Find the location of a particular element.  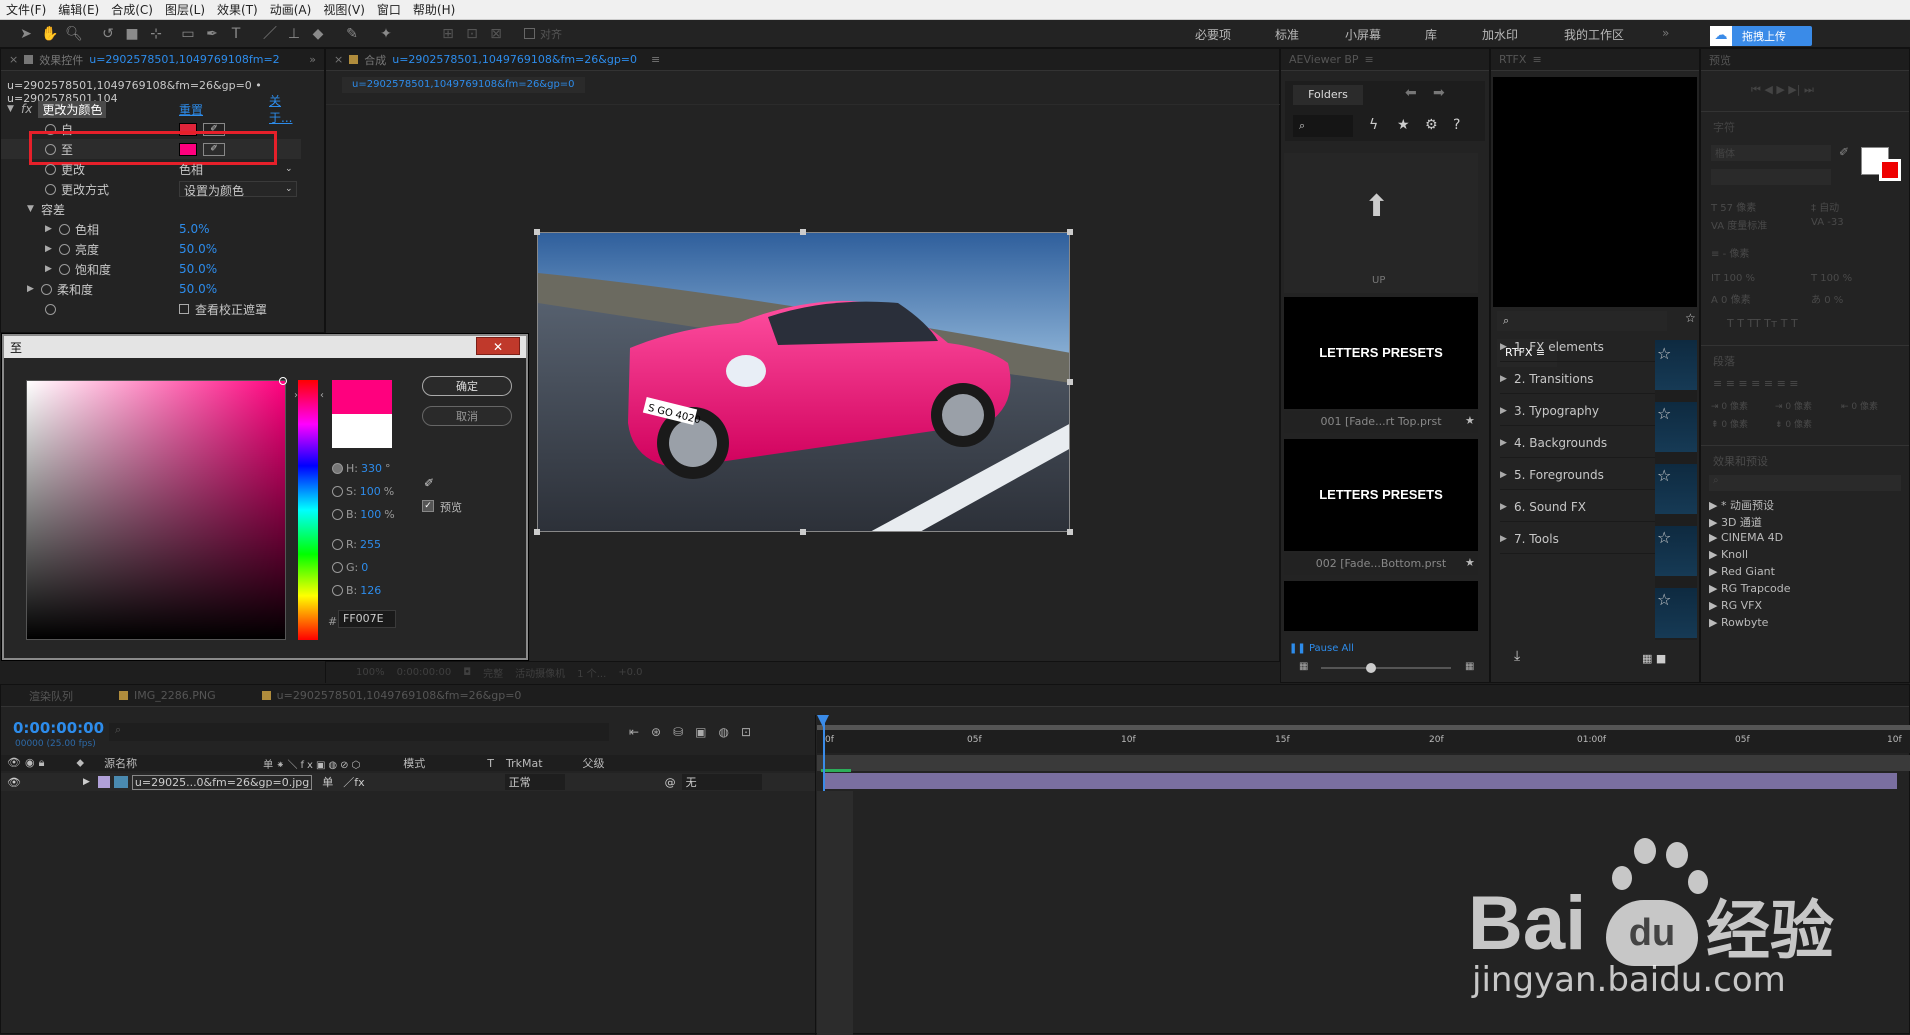

rtfx-item: ▶ 1. FX elements is located at coordinates (1585, 347).